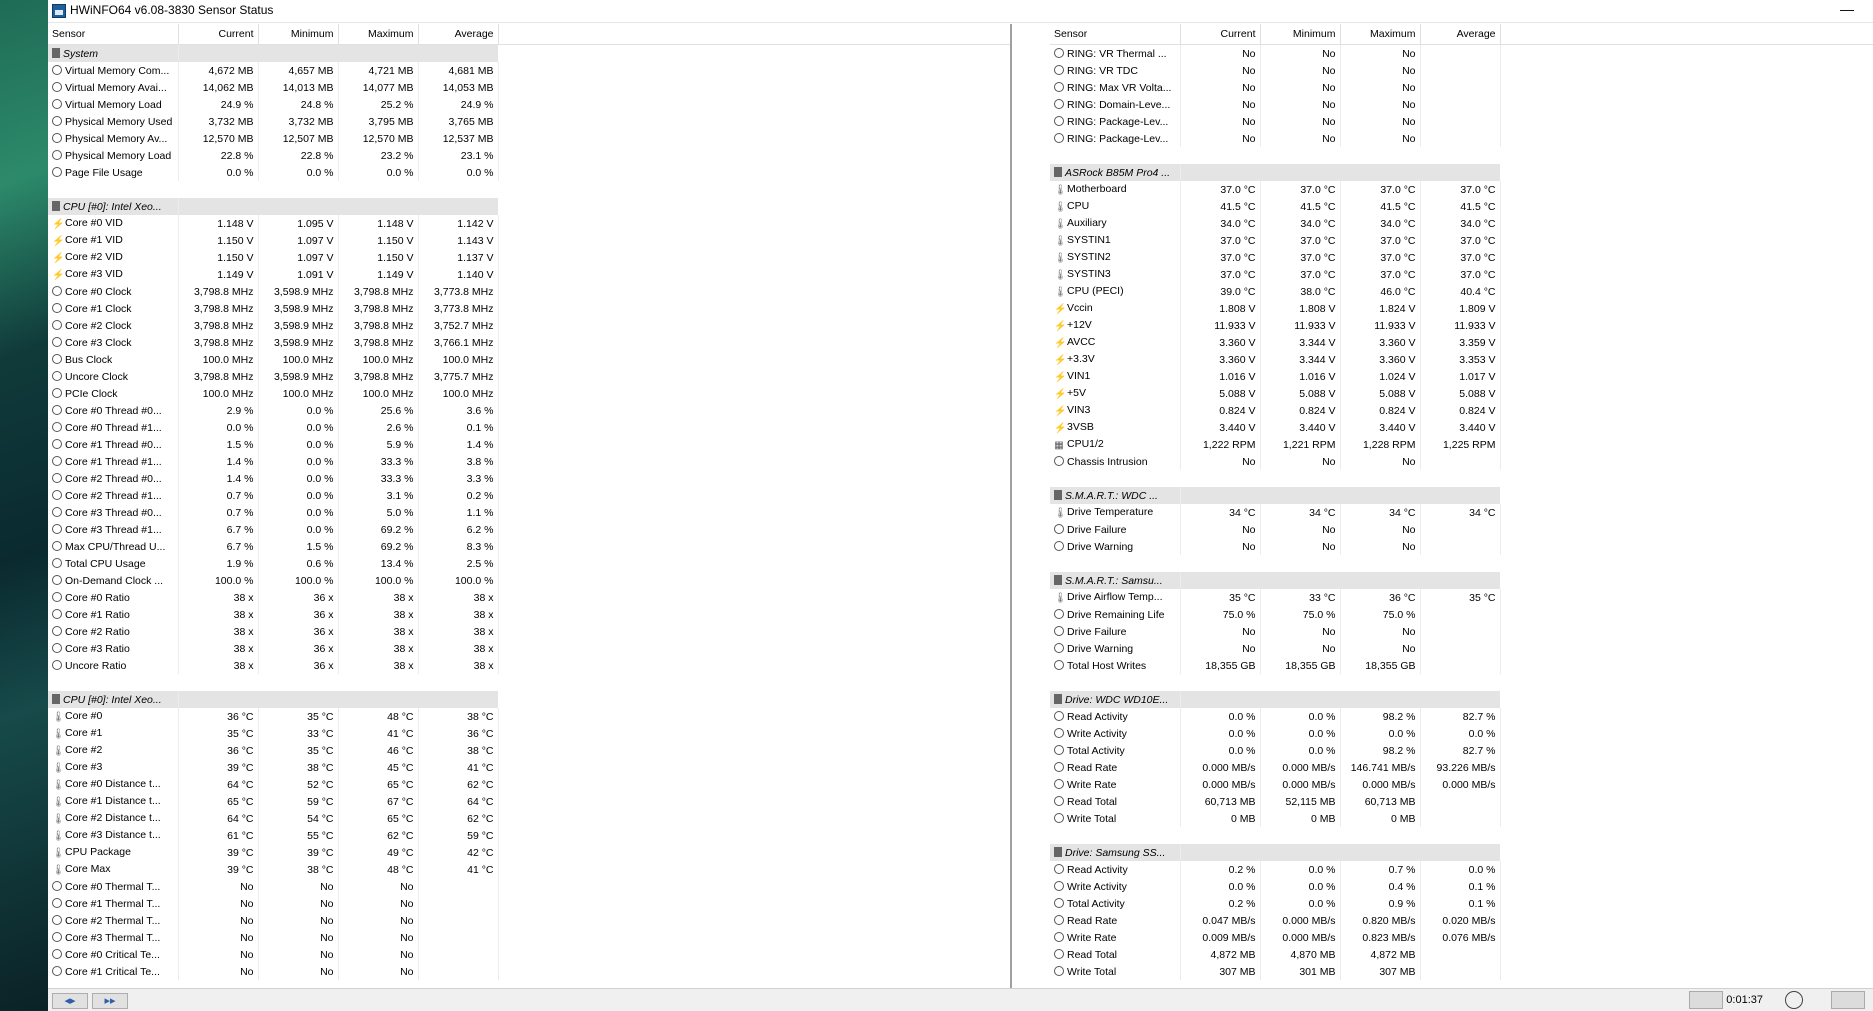 This screenshot has height=1011, width=1873. Describe the element at coordinates (1461, 733) in the screenshot. I see `sensor-row: Write Activity 0.0 % 0.0 % 0.0 % 0.0 %` at that location.